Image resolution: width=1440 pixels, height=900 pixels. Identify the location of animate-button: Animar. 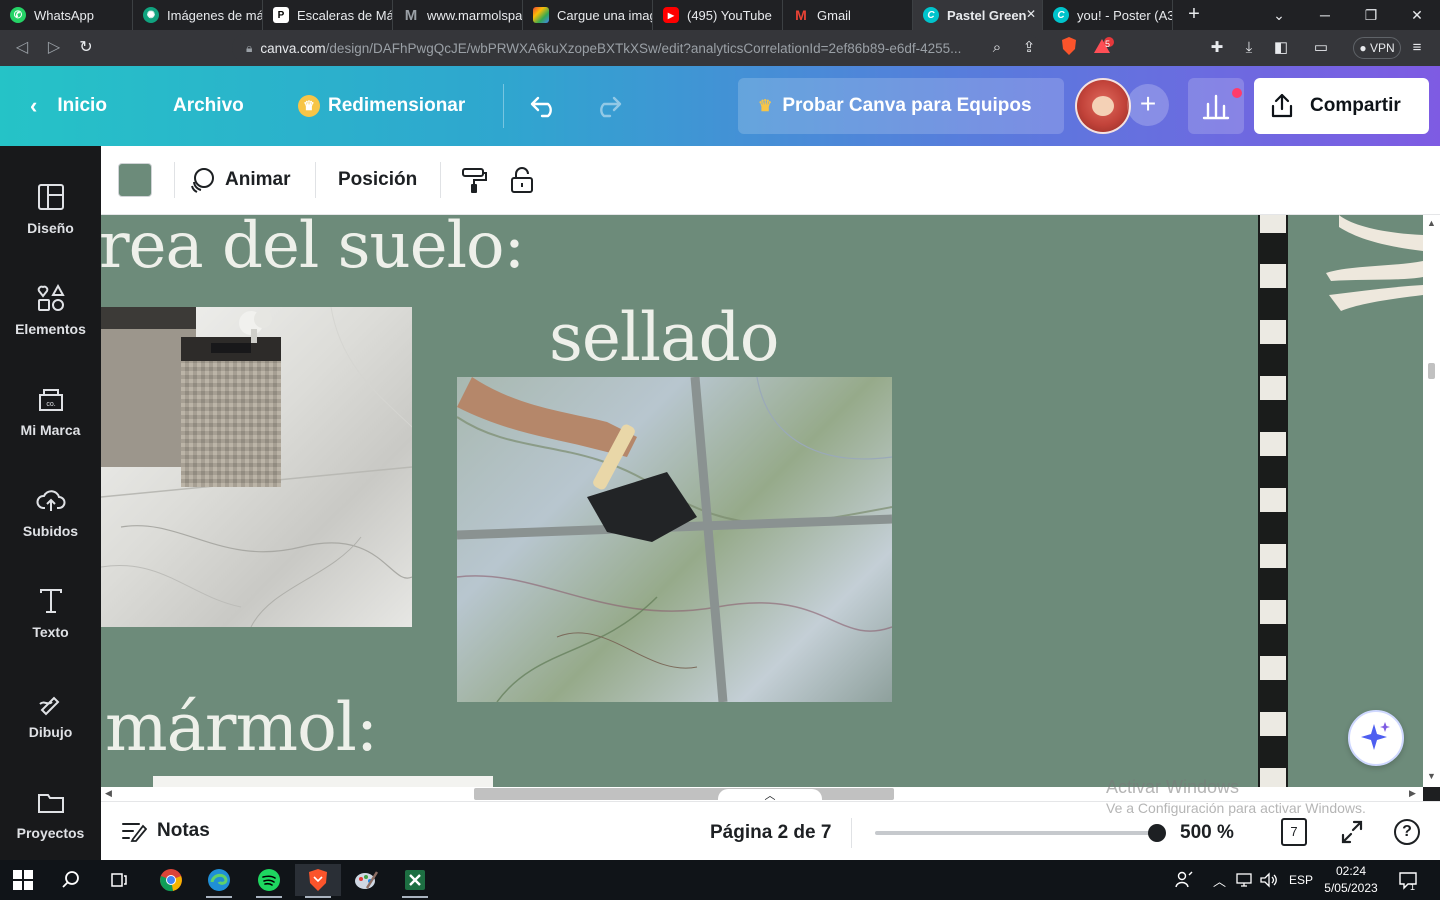
(239, 180).